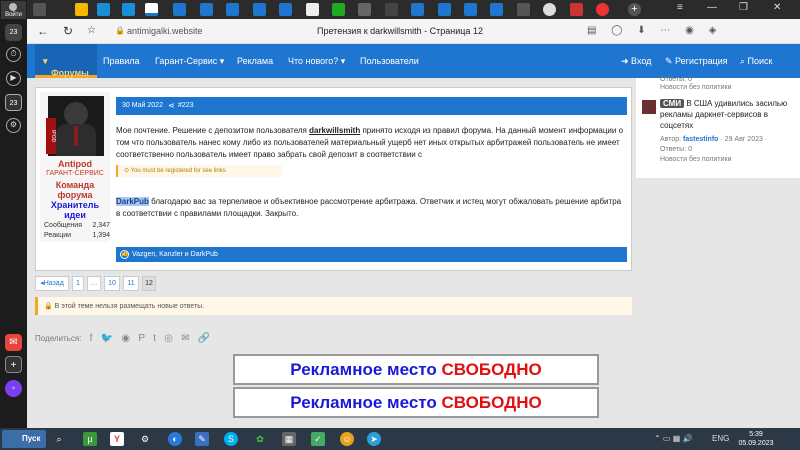 The width and height of the screenshot is (800, 450). I want to click on post-number: #223, so click(186, 105).